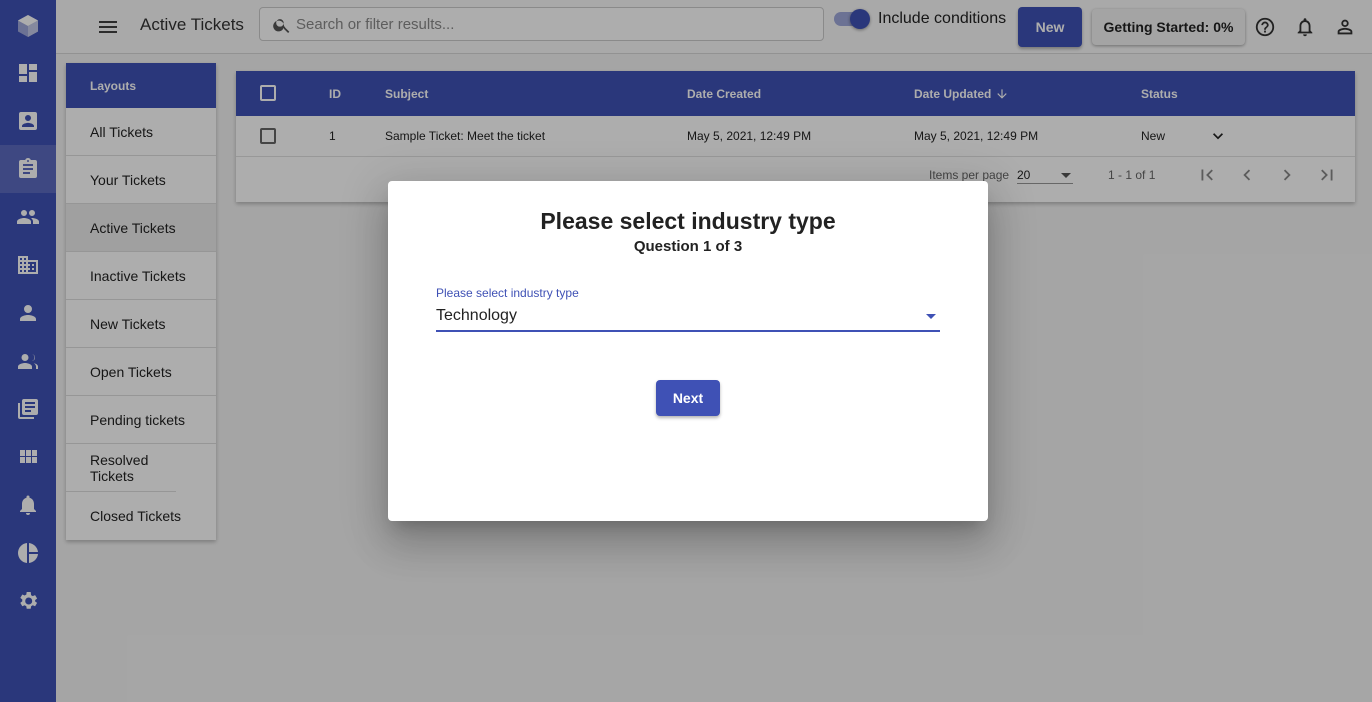 The width and height of the screenshot is (1372, 702). I want to click on industry-type-field-label: Please select industry type, so click(507, 293).